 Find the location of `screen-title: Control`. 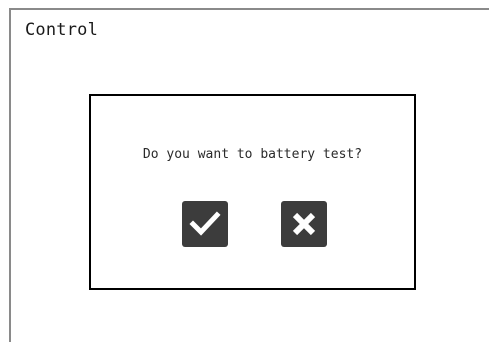

screen-title: Control is located at coordinates (62, 30).